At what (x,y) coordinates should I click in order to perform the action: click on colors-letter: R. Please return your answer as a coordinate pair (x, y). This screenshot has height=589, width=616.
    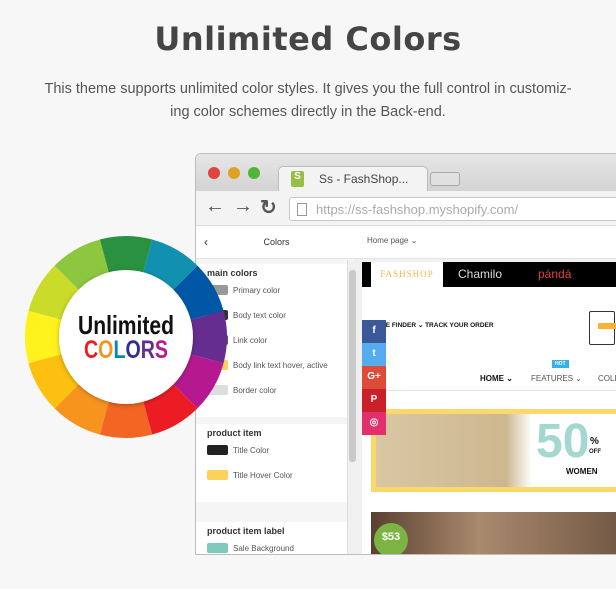
    Looking at the image, I should click on (148, 350).